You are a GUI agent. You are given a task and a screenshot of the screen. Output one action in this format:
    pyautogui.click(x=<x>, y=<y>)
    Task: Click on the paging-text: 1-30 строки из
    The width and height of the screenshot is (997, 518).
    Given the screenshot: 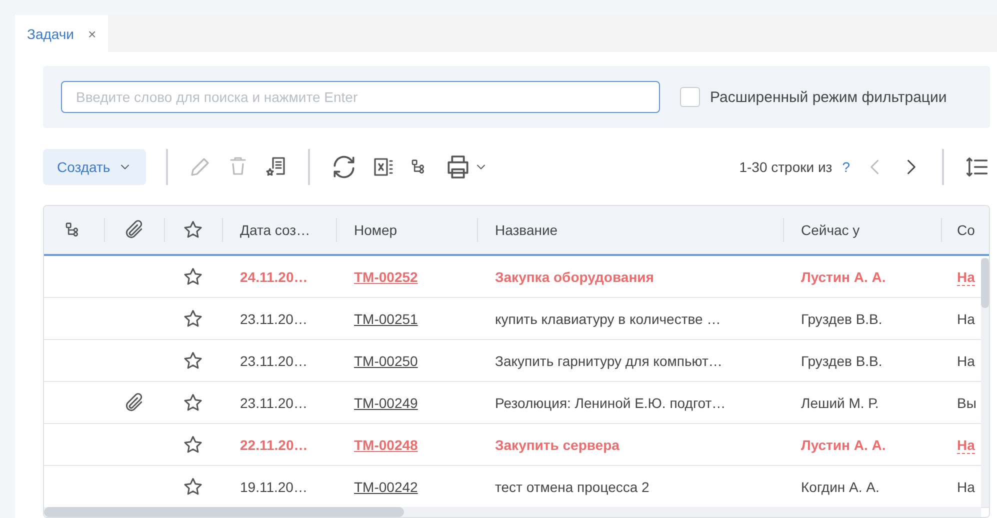 What is the action you would take?
    pyautogui.click(x=785, y=167)
    